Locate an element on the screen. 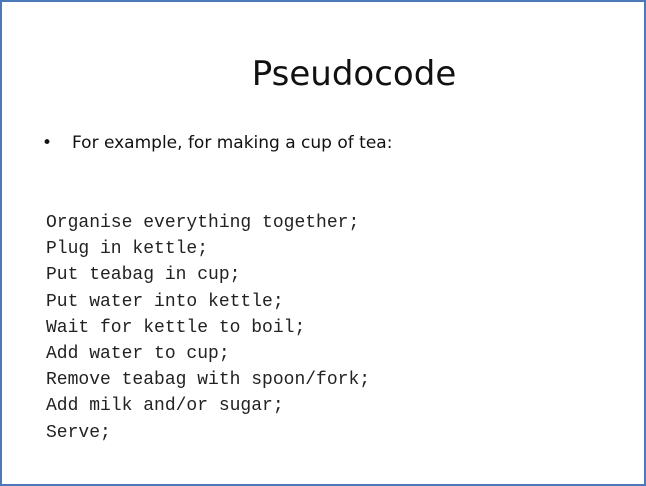  code-line: Wait for kettle to boil; is located at coordinates (176, 327).